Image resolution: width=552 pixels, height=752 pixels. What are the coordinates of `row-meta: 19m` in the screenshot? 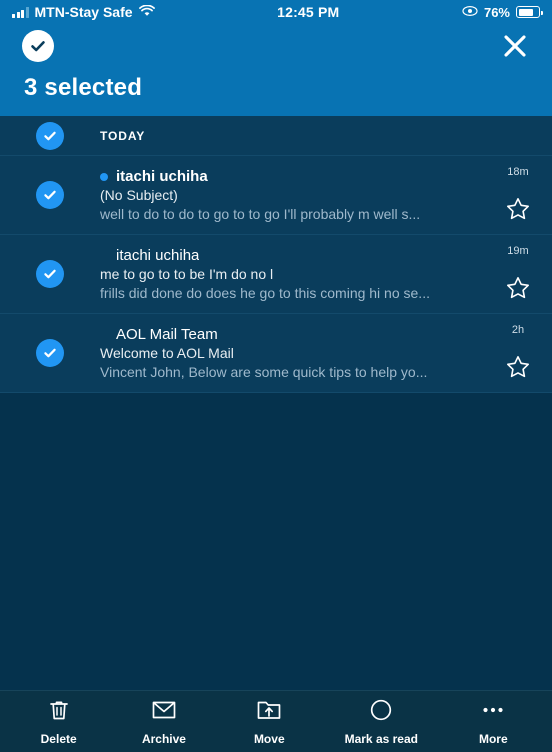 It's located at (518, 274).